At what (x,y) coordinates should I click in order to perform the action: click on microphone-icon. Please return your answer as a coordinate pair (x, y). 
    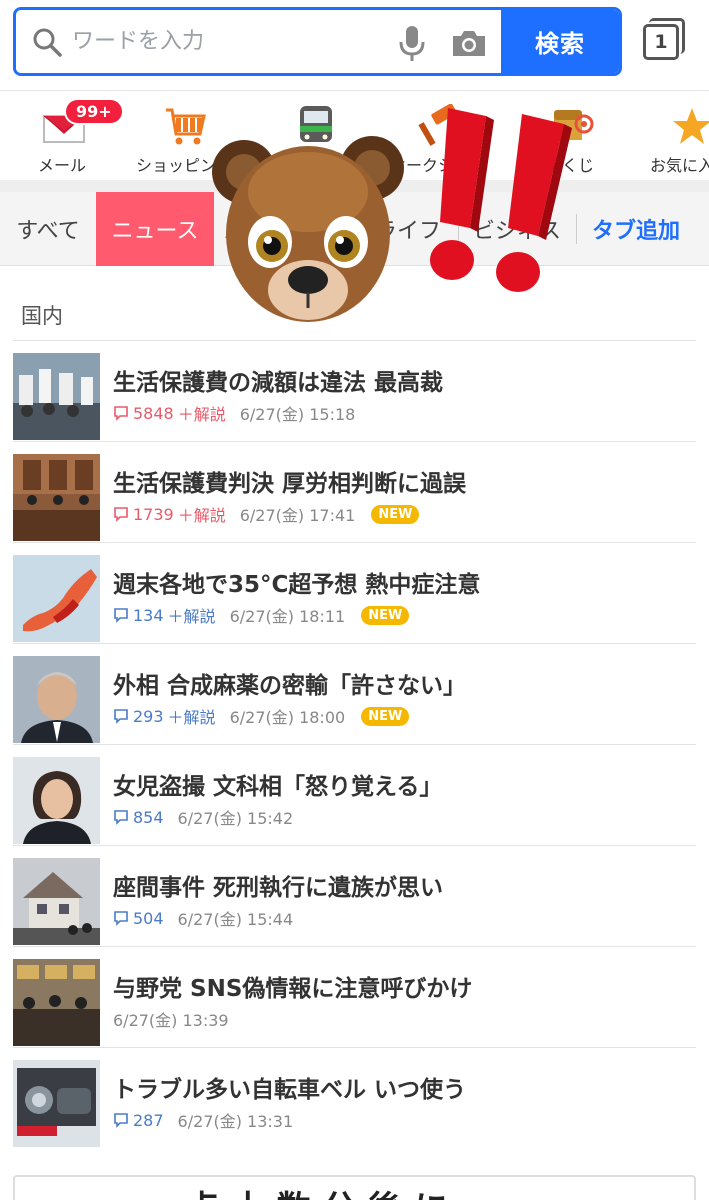
    Looking at the image, I should click on (412, 43).